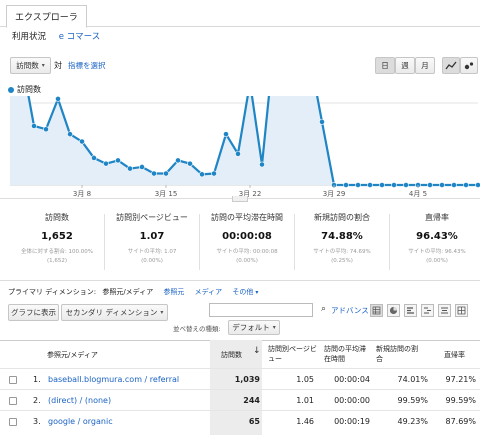 The height and width of the screenshot is (435, 480). What do you see at coordinates (57, 252) in the screenshot?
I see `summary-metric-site-average: 全体に対する割合: 100.00%` at bounding box center [57, 252].